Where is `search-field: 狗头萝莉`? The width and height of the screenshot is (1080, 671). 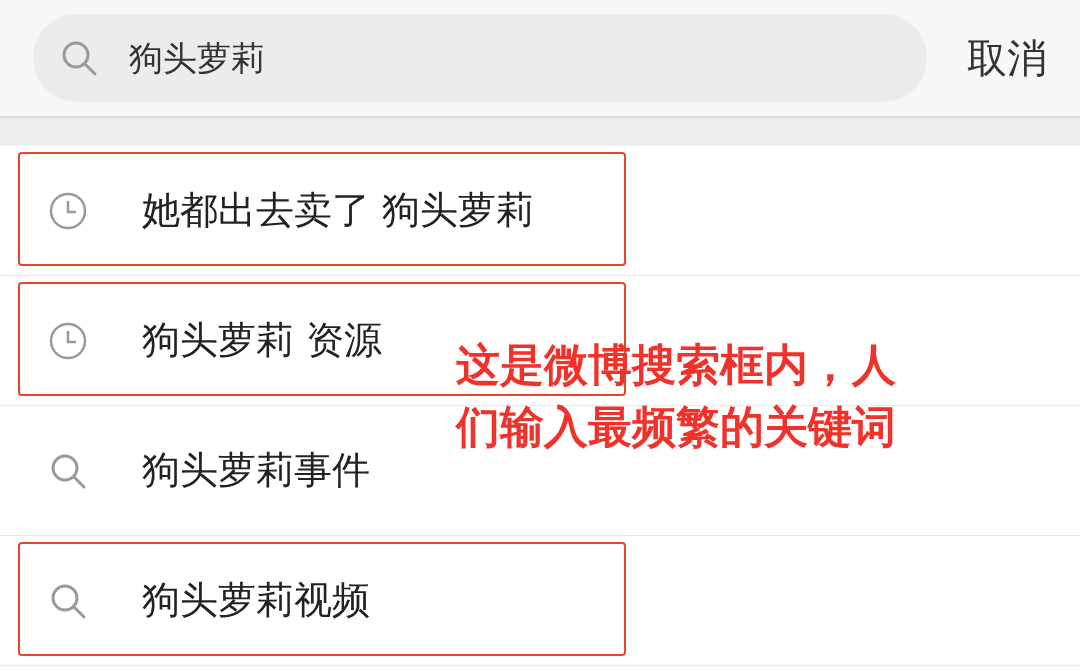
search-field: 狗头萝莉 is located at coordinates (480, 58).